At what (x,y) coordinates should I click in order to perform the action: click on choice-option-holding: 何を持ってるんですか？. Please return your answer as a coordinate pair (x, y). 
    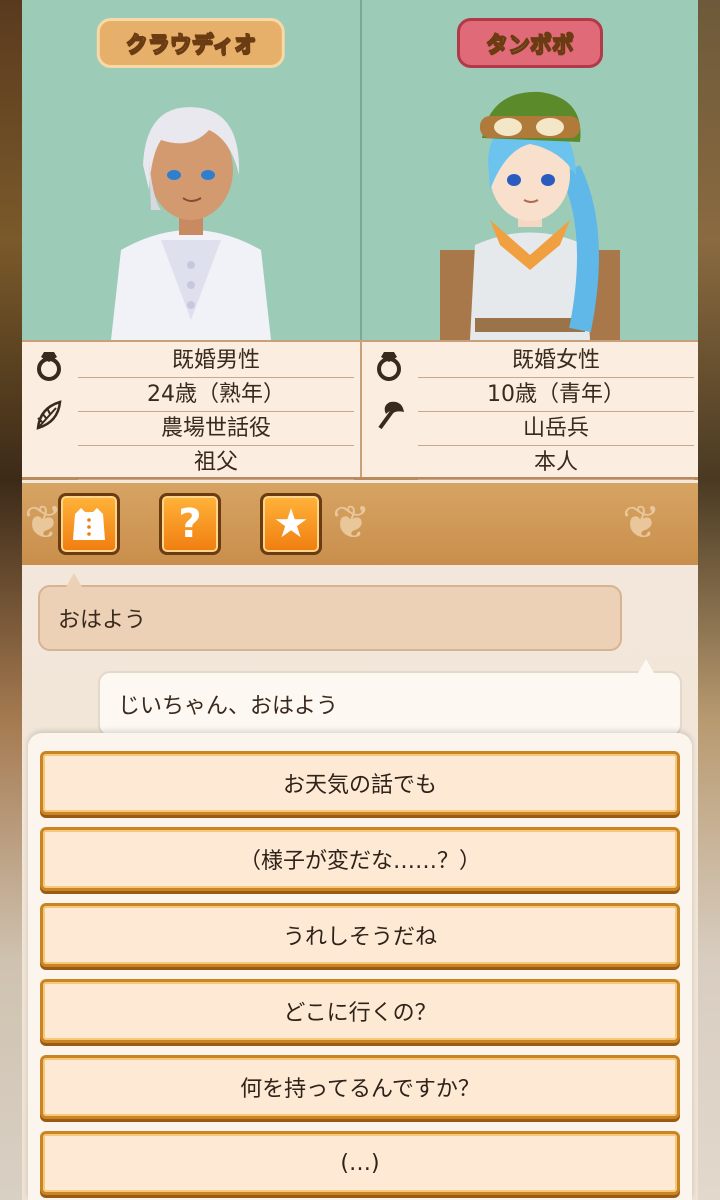
    Looking at the image, I should click on (360, 1087).